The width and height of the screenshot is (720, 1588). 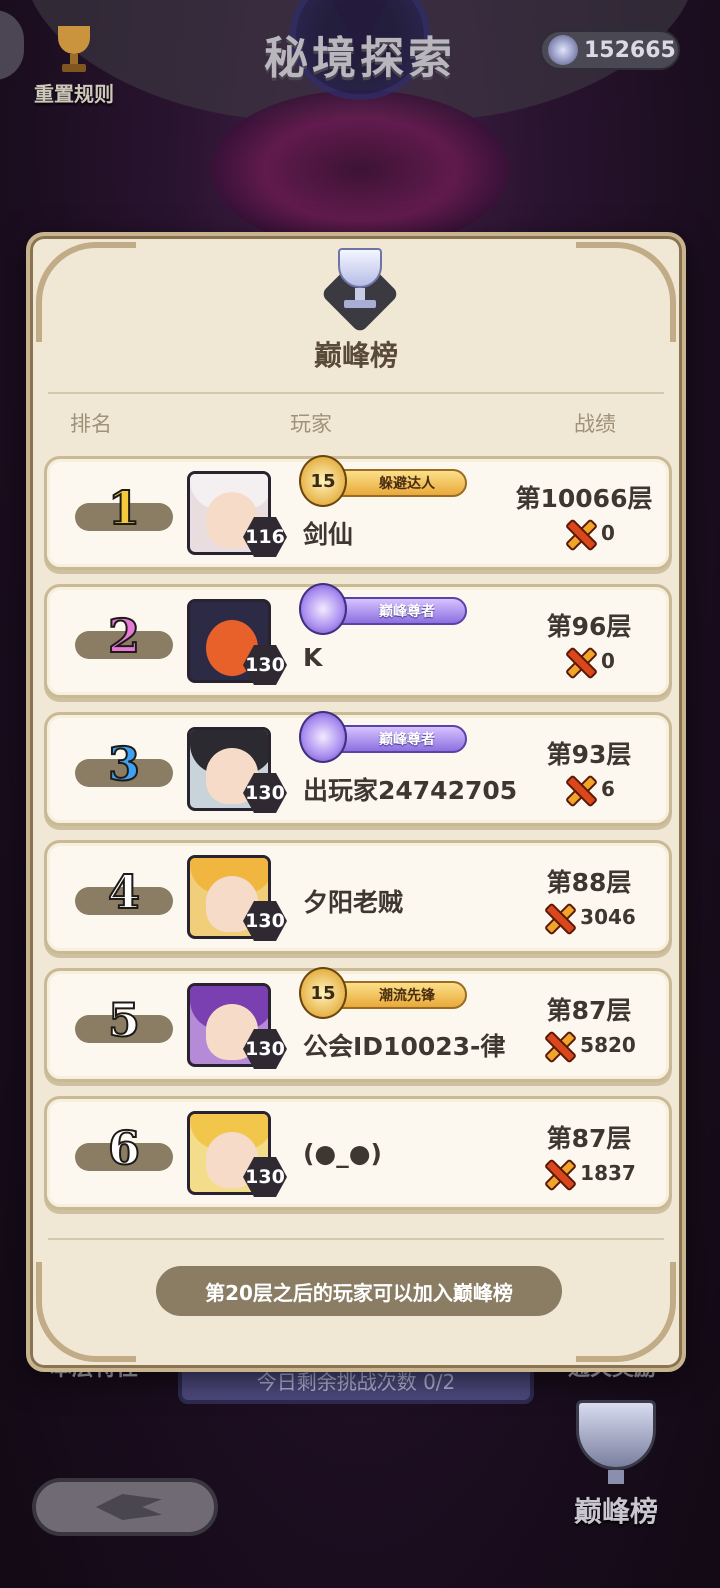 I want to click on top-bar: 秘境探索 重置规则 152665, so click(x=360, y=60).